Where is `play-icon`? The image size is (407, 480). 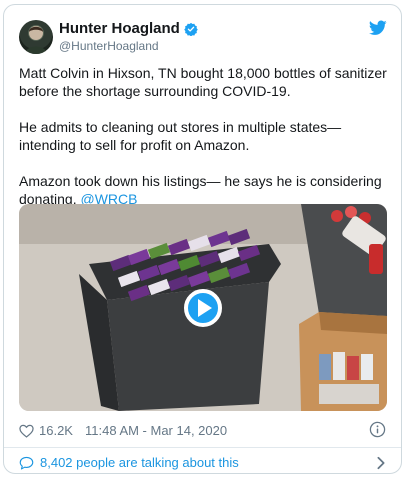
play-icon is located at coordinates (203, 308).